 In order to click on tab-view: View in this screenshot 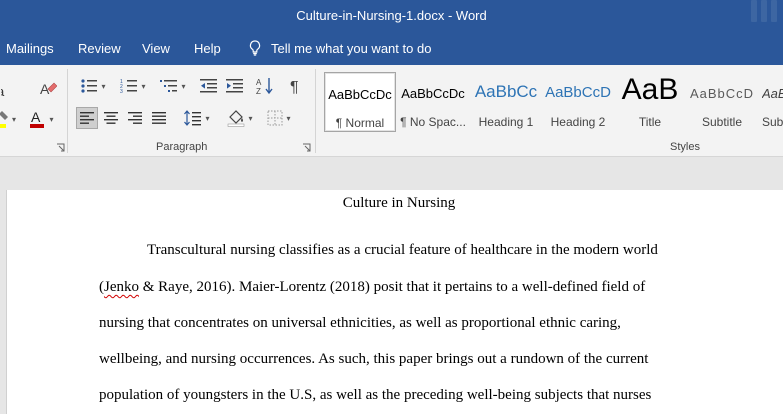, I will do `click(156, 48)`.